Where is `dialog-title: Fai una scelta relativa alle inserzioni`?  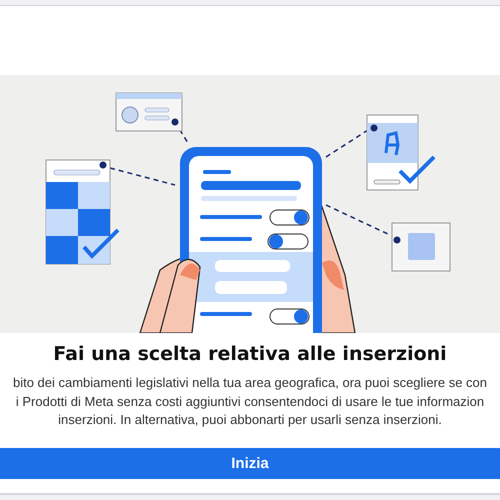 dialog-title: Fai una scelta relativa alle inserzioni is located at coordinates (250, 354).